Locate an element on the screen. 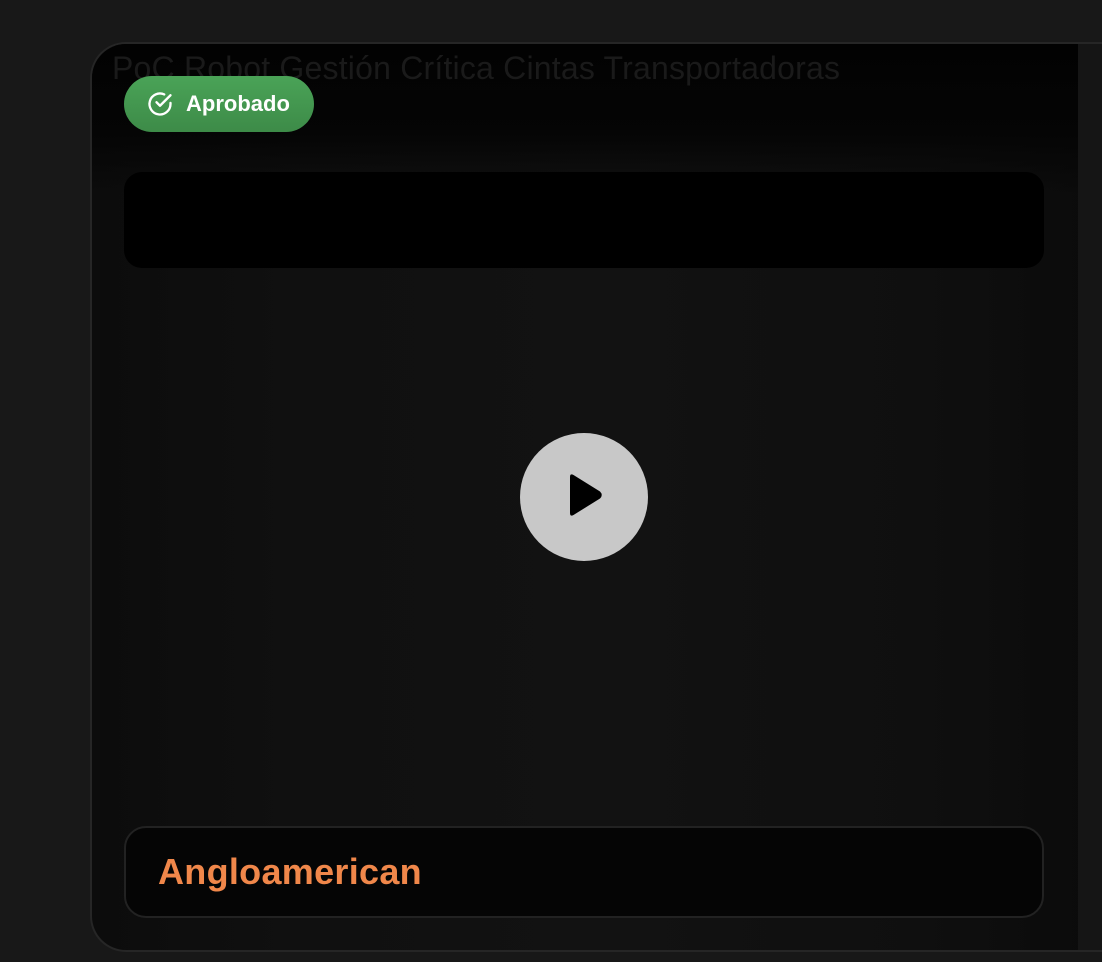  client-footer: Angloamerican is located at coordinates (584, 872).